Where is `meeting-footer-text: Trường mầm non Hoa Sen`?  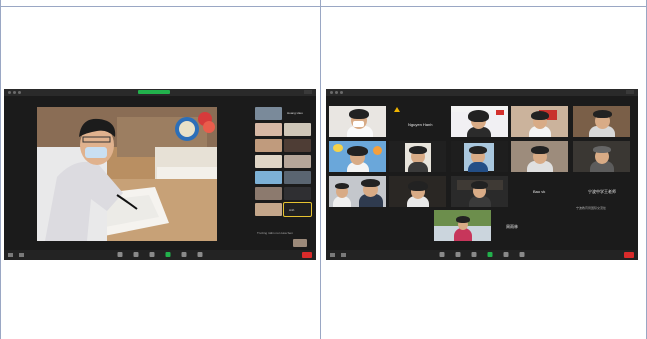 meeting-footer-text: Trường mầm non Hoa Sen is located at coordinates (275, 233).